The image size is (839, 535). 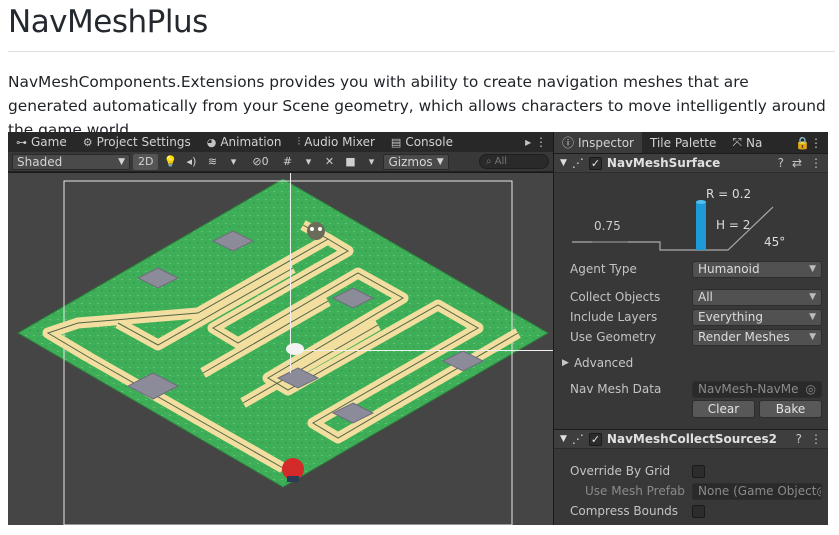 What do you see at coordinates (811, 143) in the screenshot?
I see `lock-icon: 🔒⋮` at bounding box center [811, 143].